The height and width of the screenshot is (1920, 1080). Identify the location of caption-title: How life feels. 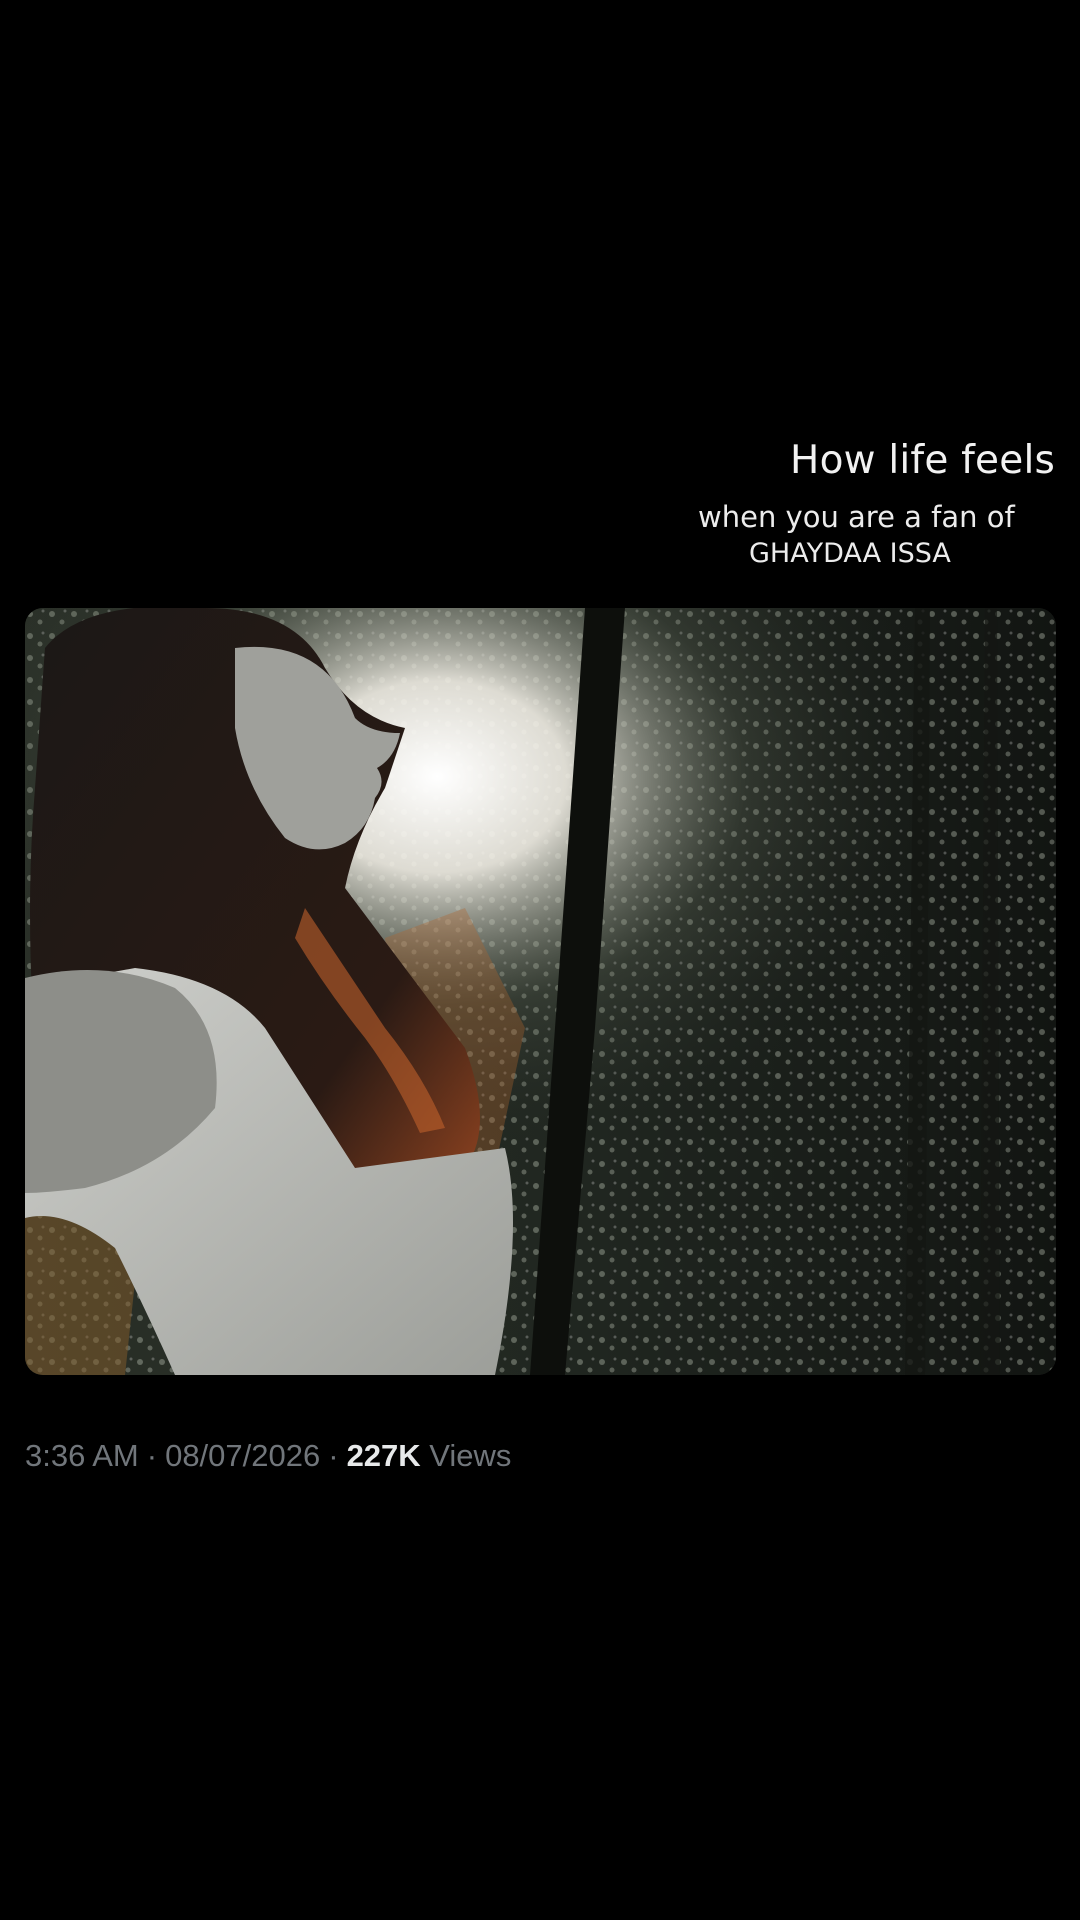
(922, 460).